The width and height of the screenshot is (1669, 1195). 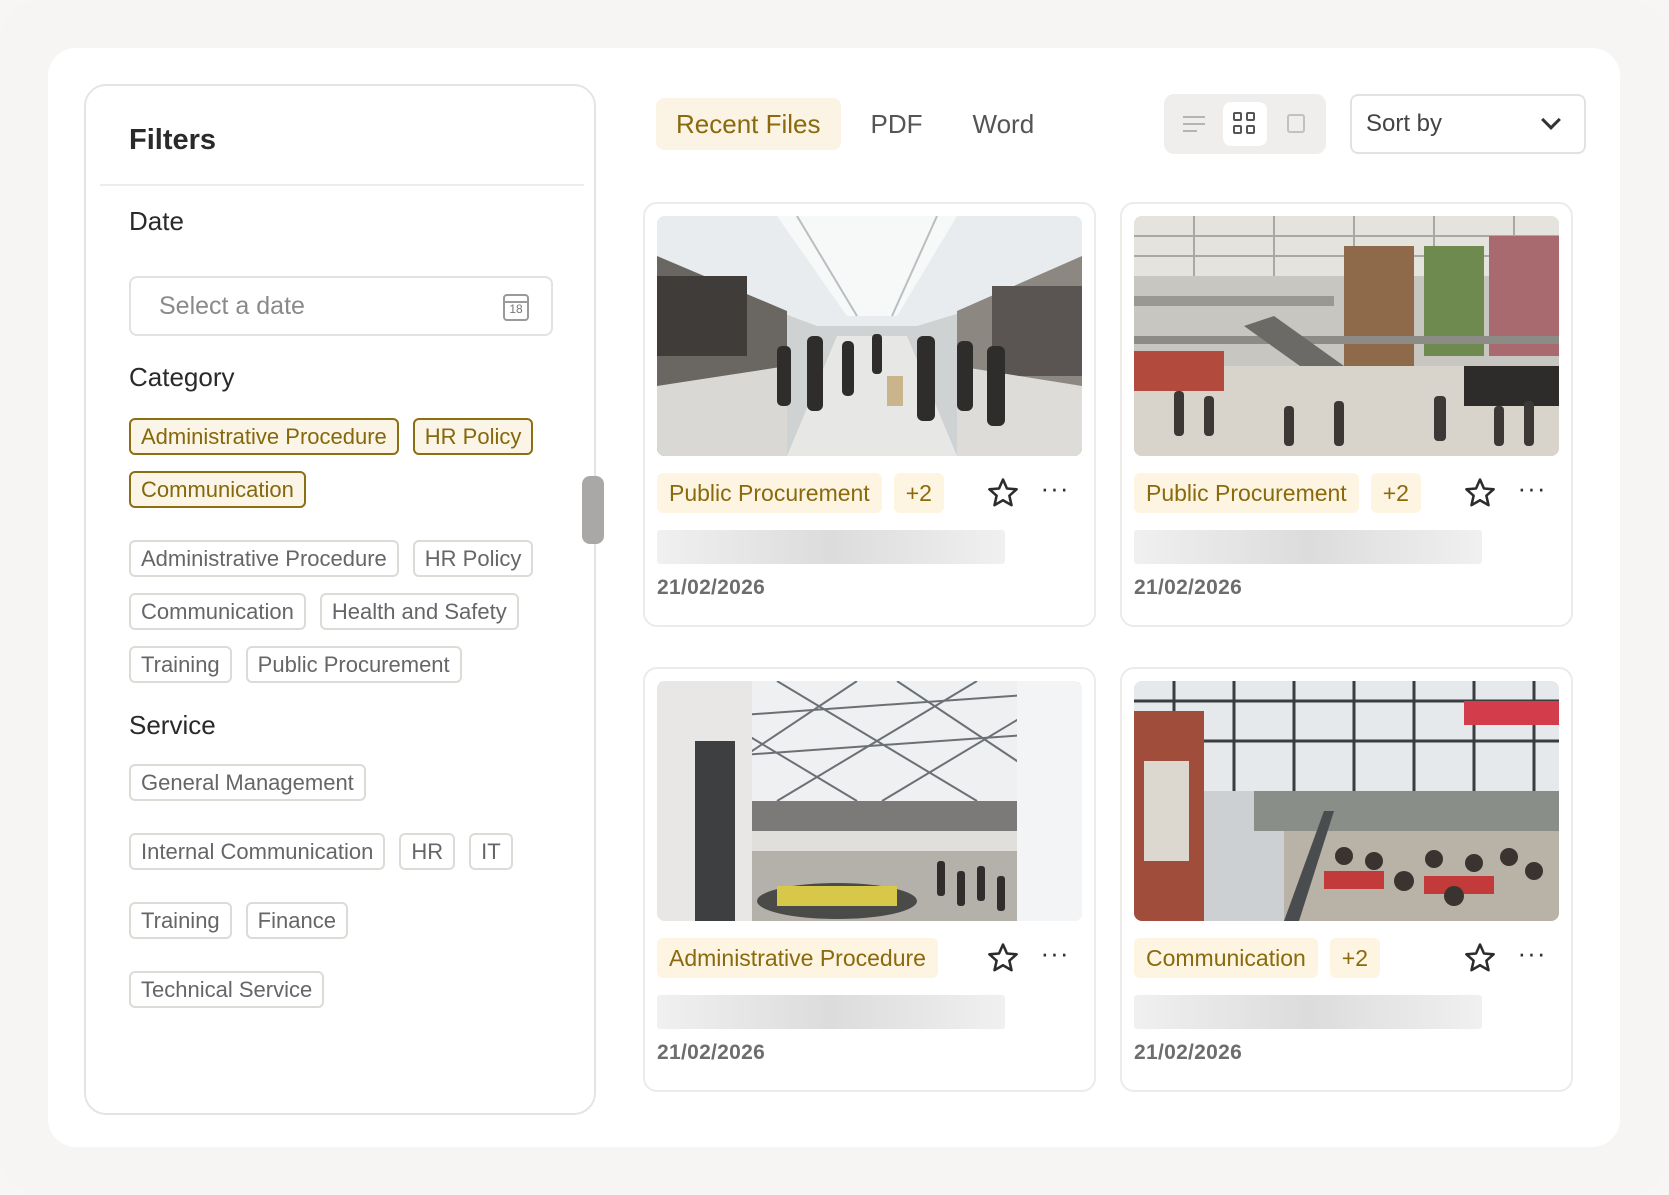 I want to click on file-card: Communication +2 ··· 21/02/2026, so click(x=1346, y=879).